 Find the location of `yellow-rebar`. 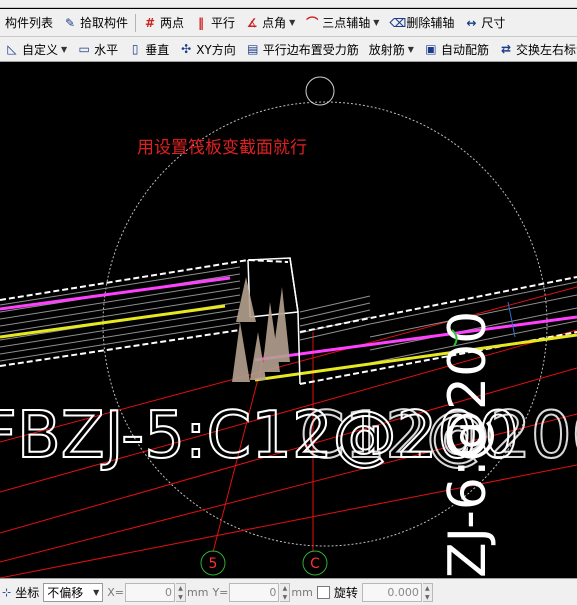

yellow-rebar is located at coordinates (113, 321).